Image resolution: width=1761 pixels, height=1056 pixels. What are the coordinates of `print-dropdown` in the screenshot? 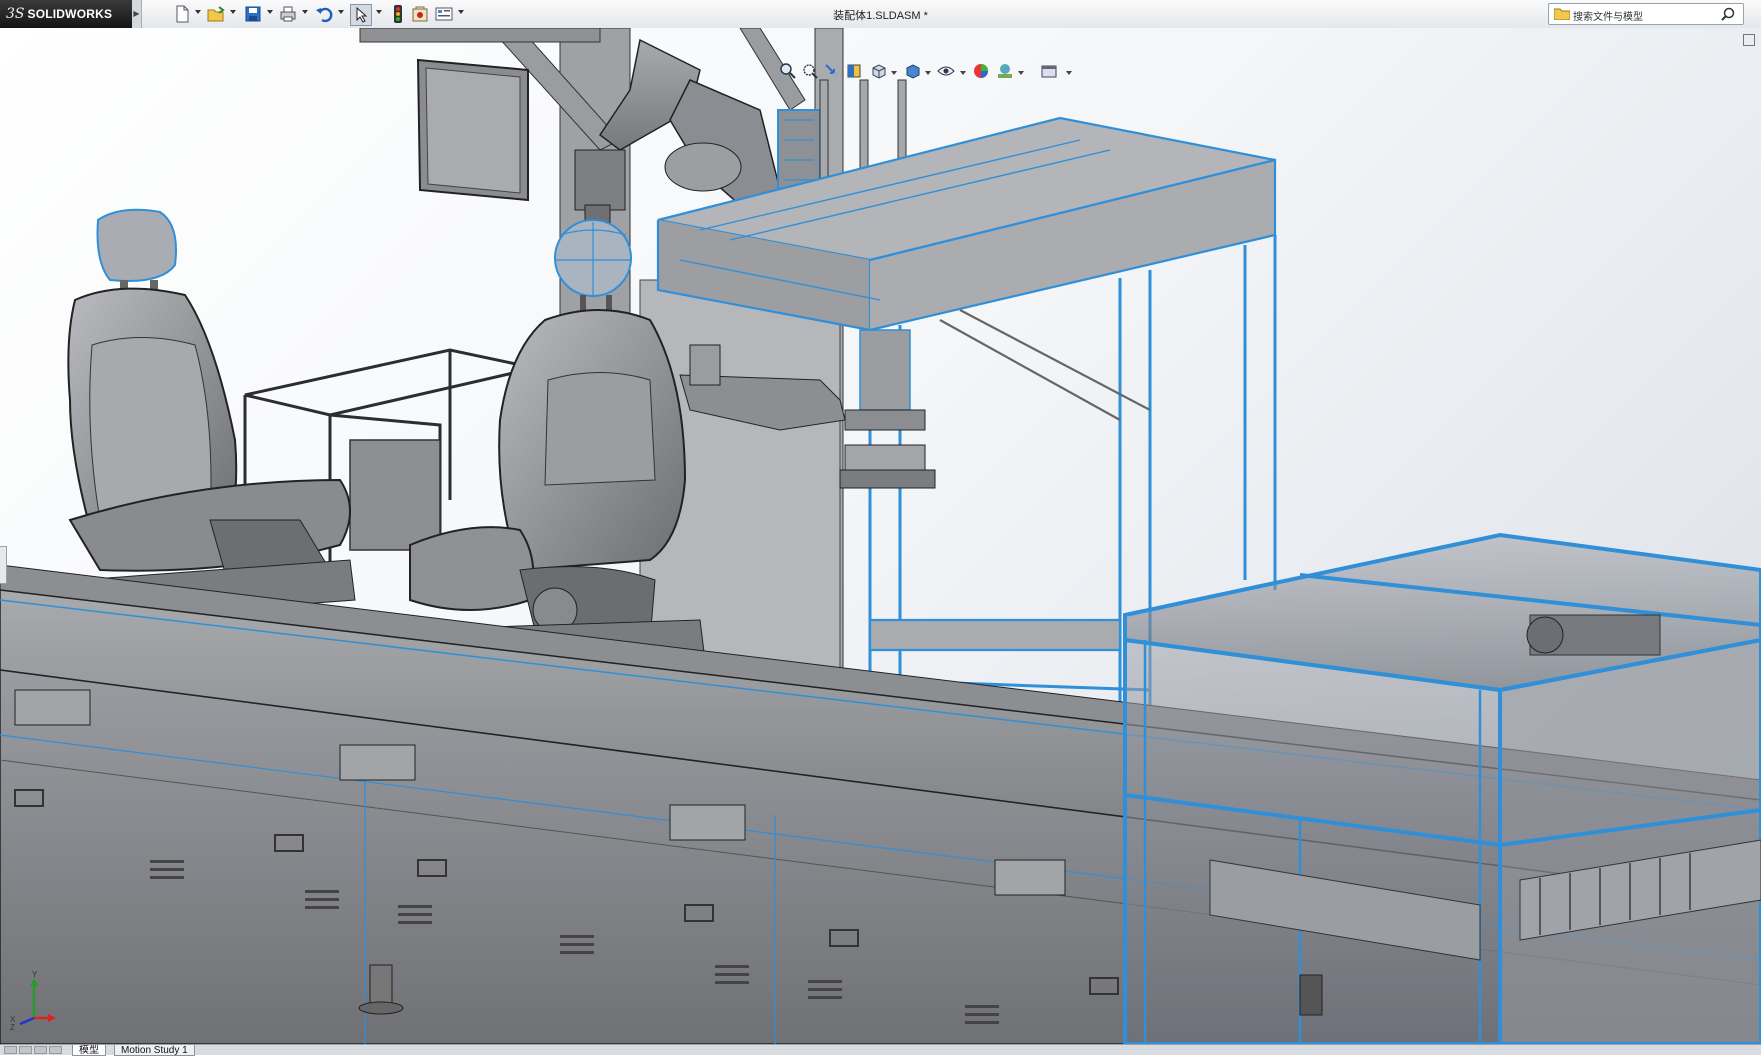 It's located at (305, 12).